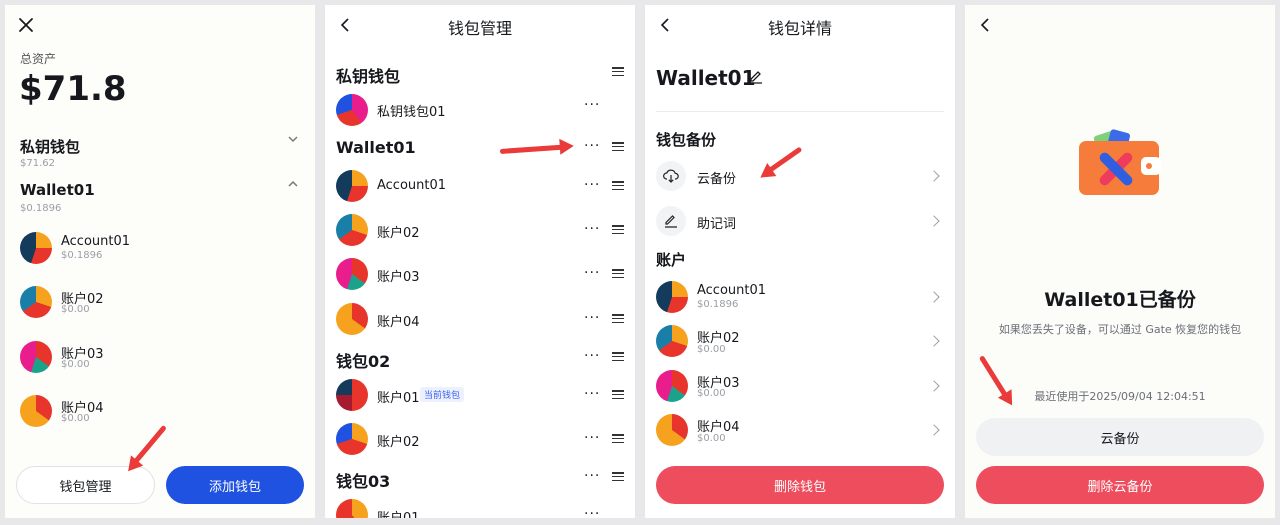 This screenshot has height=525, width=1280. What do you see at coordinates (73, 89) in the screenshot?
I see `total-assets-value: $71.8` at bounding box center [73, 89].